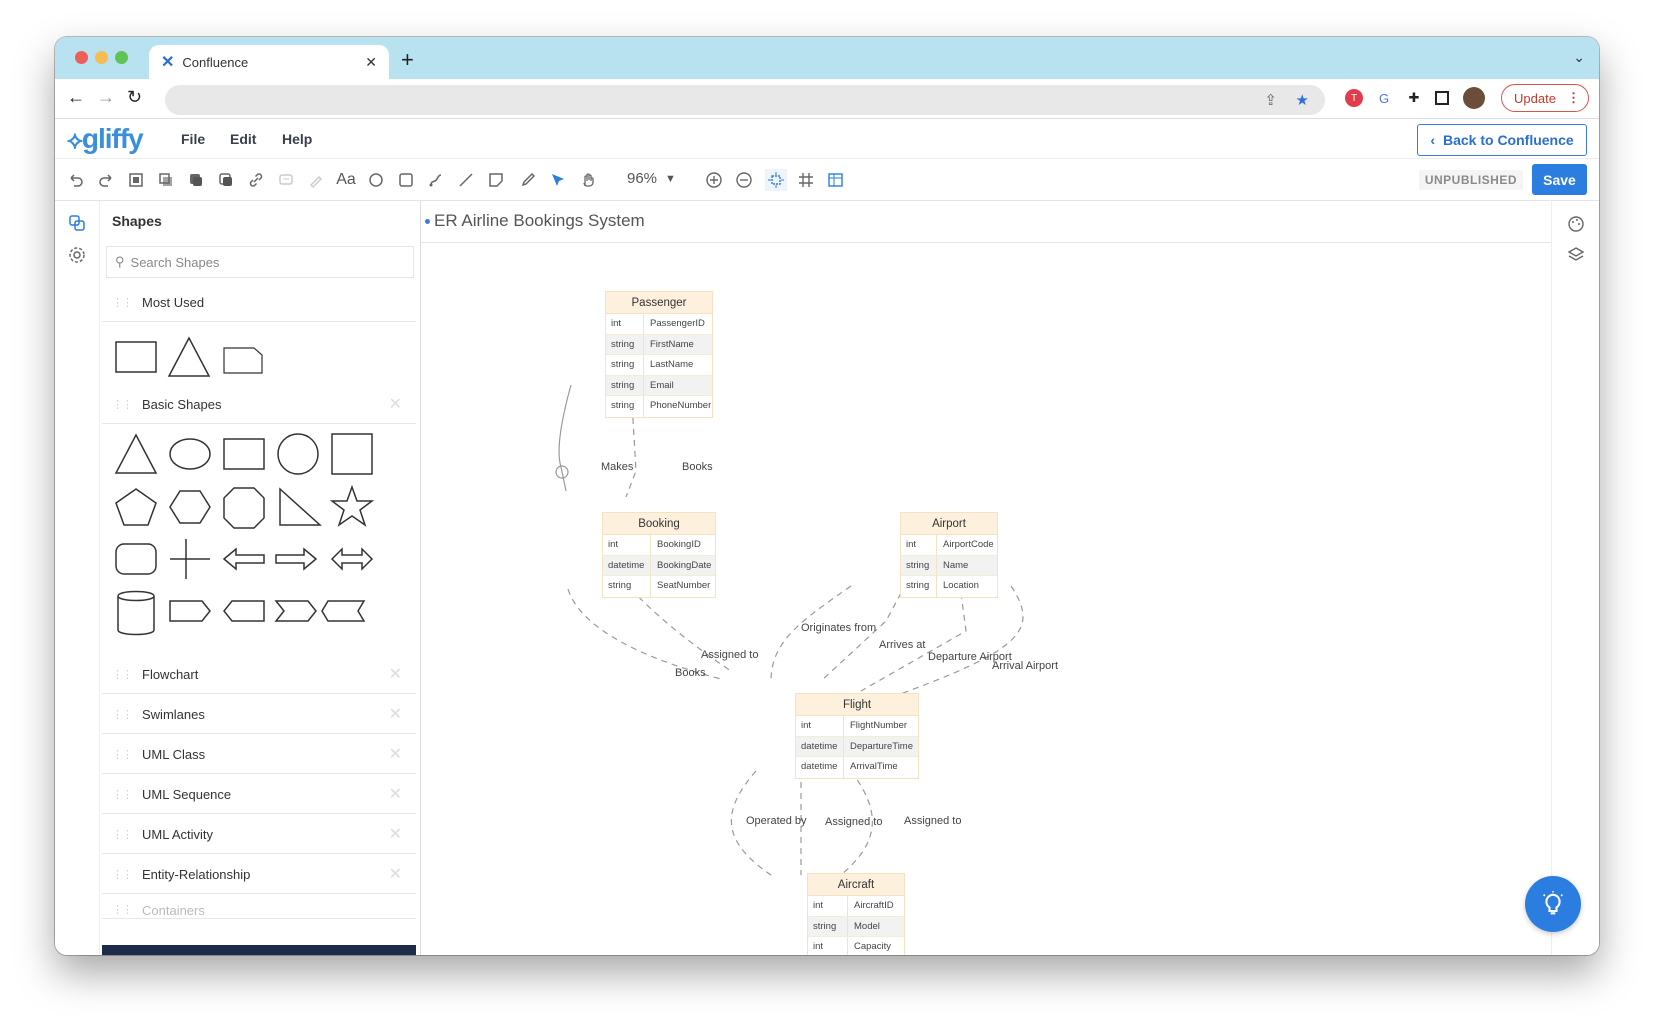 Image resolution: width=1654 pixels, height=1028 pixels. What do you see at coordinates (259, 302) in the screenshot?
I see `category-most-used: ⋮⋮ Most Used` at bounding box center [259, 302].